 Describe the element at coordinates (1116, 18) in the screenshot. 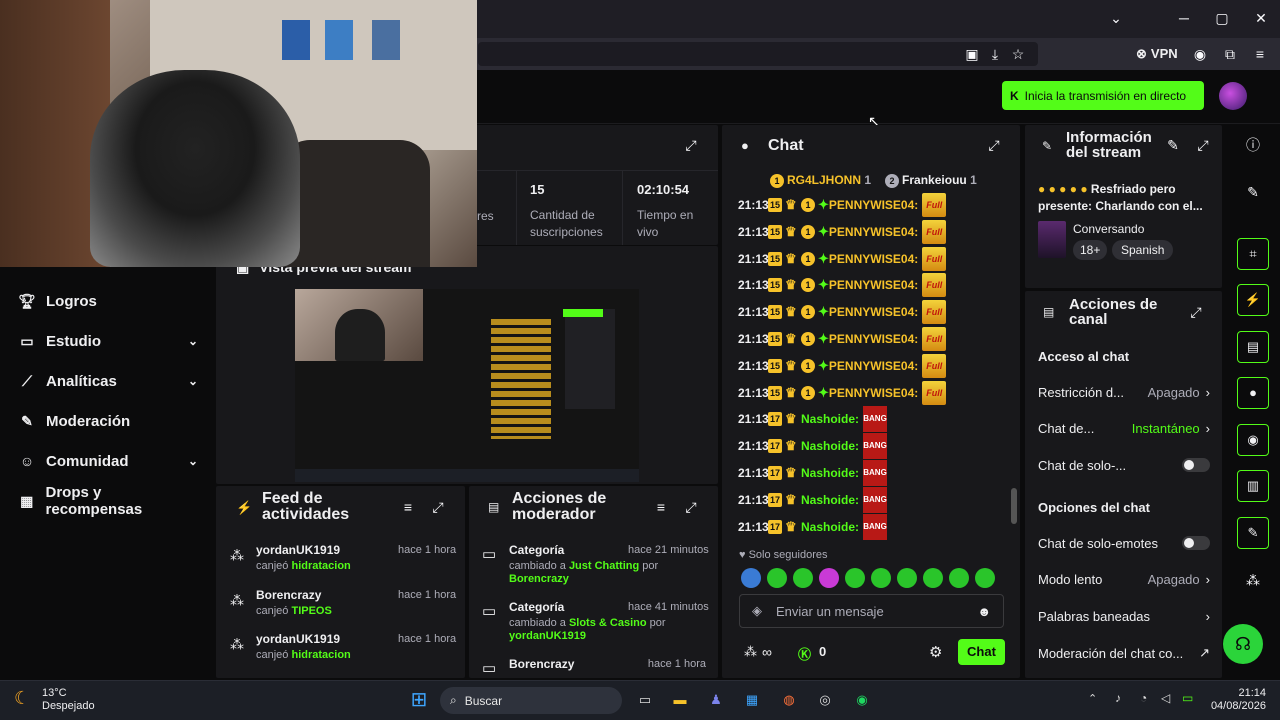

I see `tab-list-dropdown: ⌄` at that location.